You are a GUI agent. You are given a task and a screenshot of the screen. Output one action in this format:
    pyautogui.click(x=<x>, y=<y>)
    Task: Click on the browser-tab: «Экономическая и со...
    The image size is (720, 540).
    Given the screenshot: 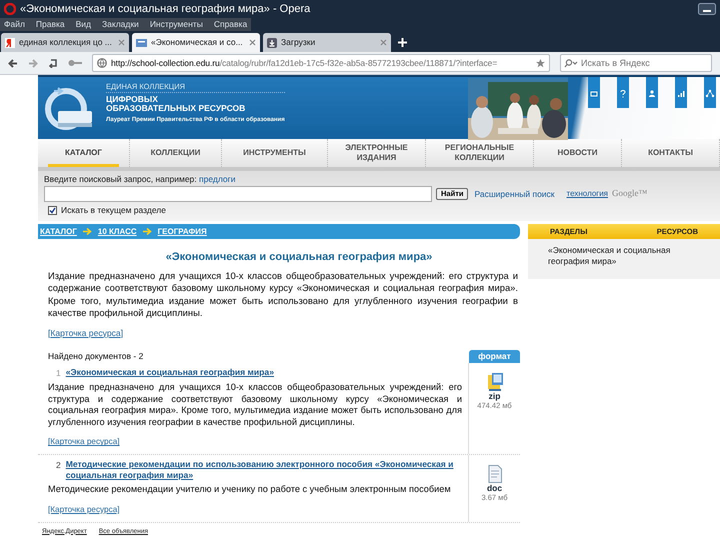 What is the action you would take?
    pyautogui.click(x=196, y=42)
    